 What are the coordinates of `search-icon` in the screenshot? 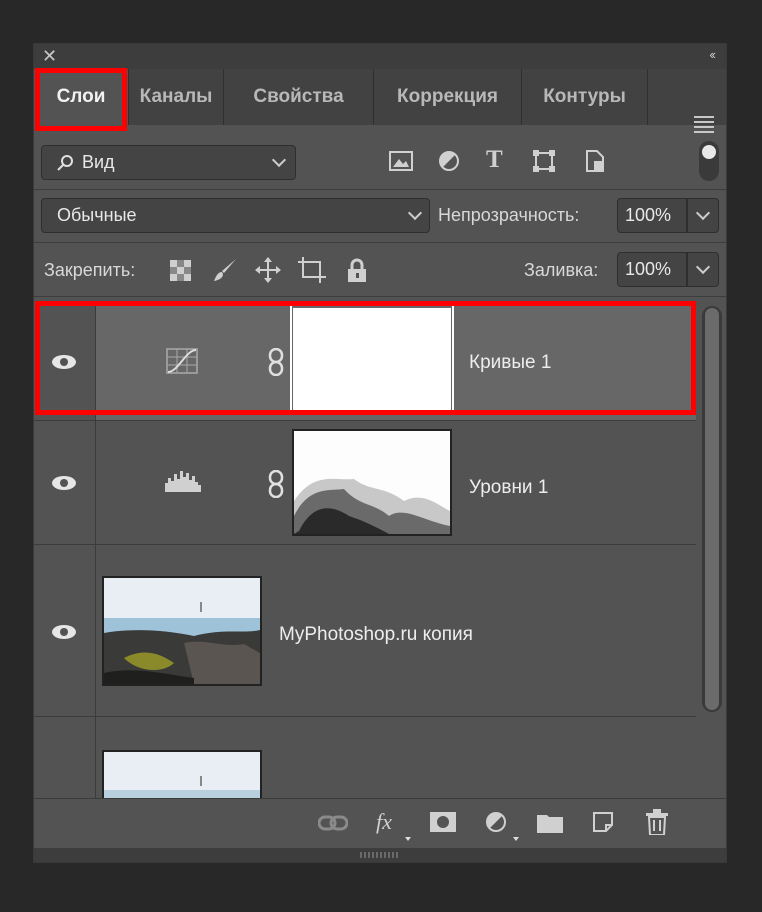 It's located at (65, 163).